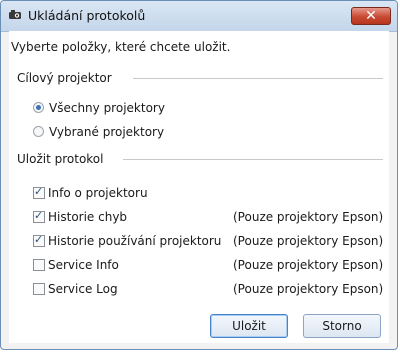 The height and width of the screenshot is (352, 400). I want to click on window-title: Ukládání protokolů, so click(87, 15).